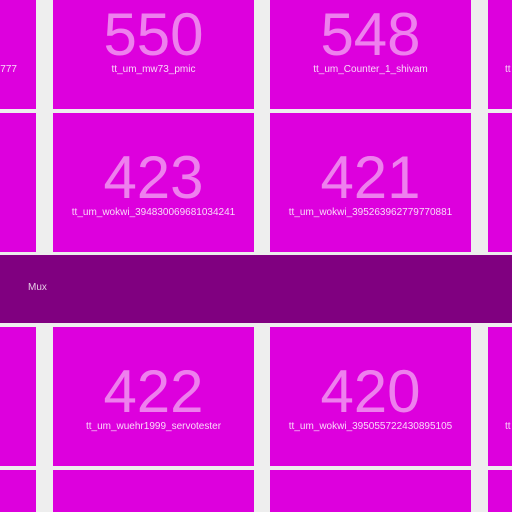 The image size is (512, 512). What do you see at coordinates (18, 54) in the screenshot?
I see `project-tile: 5777` at bounding box center [18, 54].